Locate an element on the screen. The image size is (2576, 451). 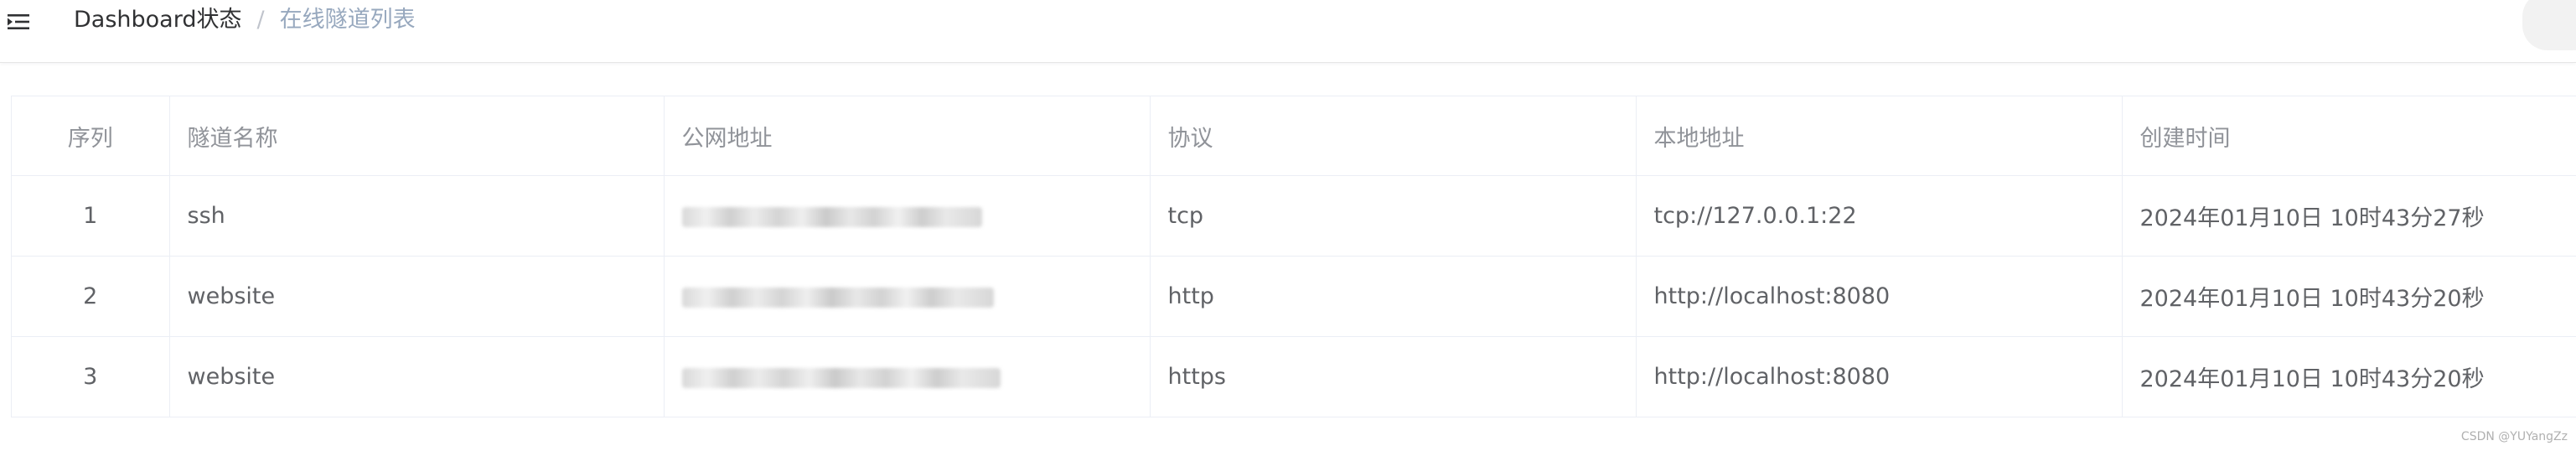
cell-index: 2 is located at coordinates (91, 296).